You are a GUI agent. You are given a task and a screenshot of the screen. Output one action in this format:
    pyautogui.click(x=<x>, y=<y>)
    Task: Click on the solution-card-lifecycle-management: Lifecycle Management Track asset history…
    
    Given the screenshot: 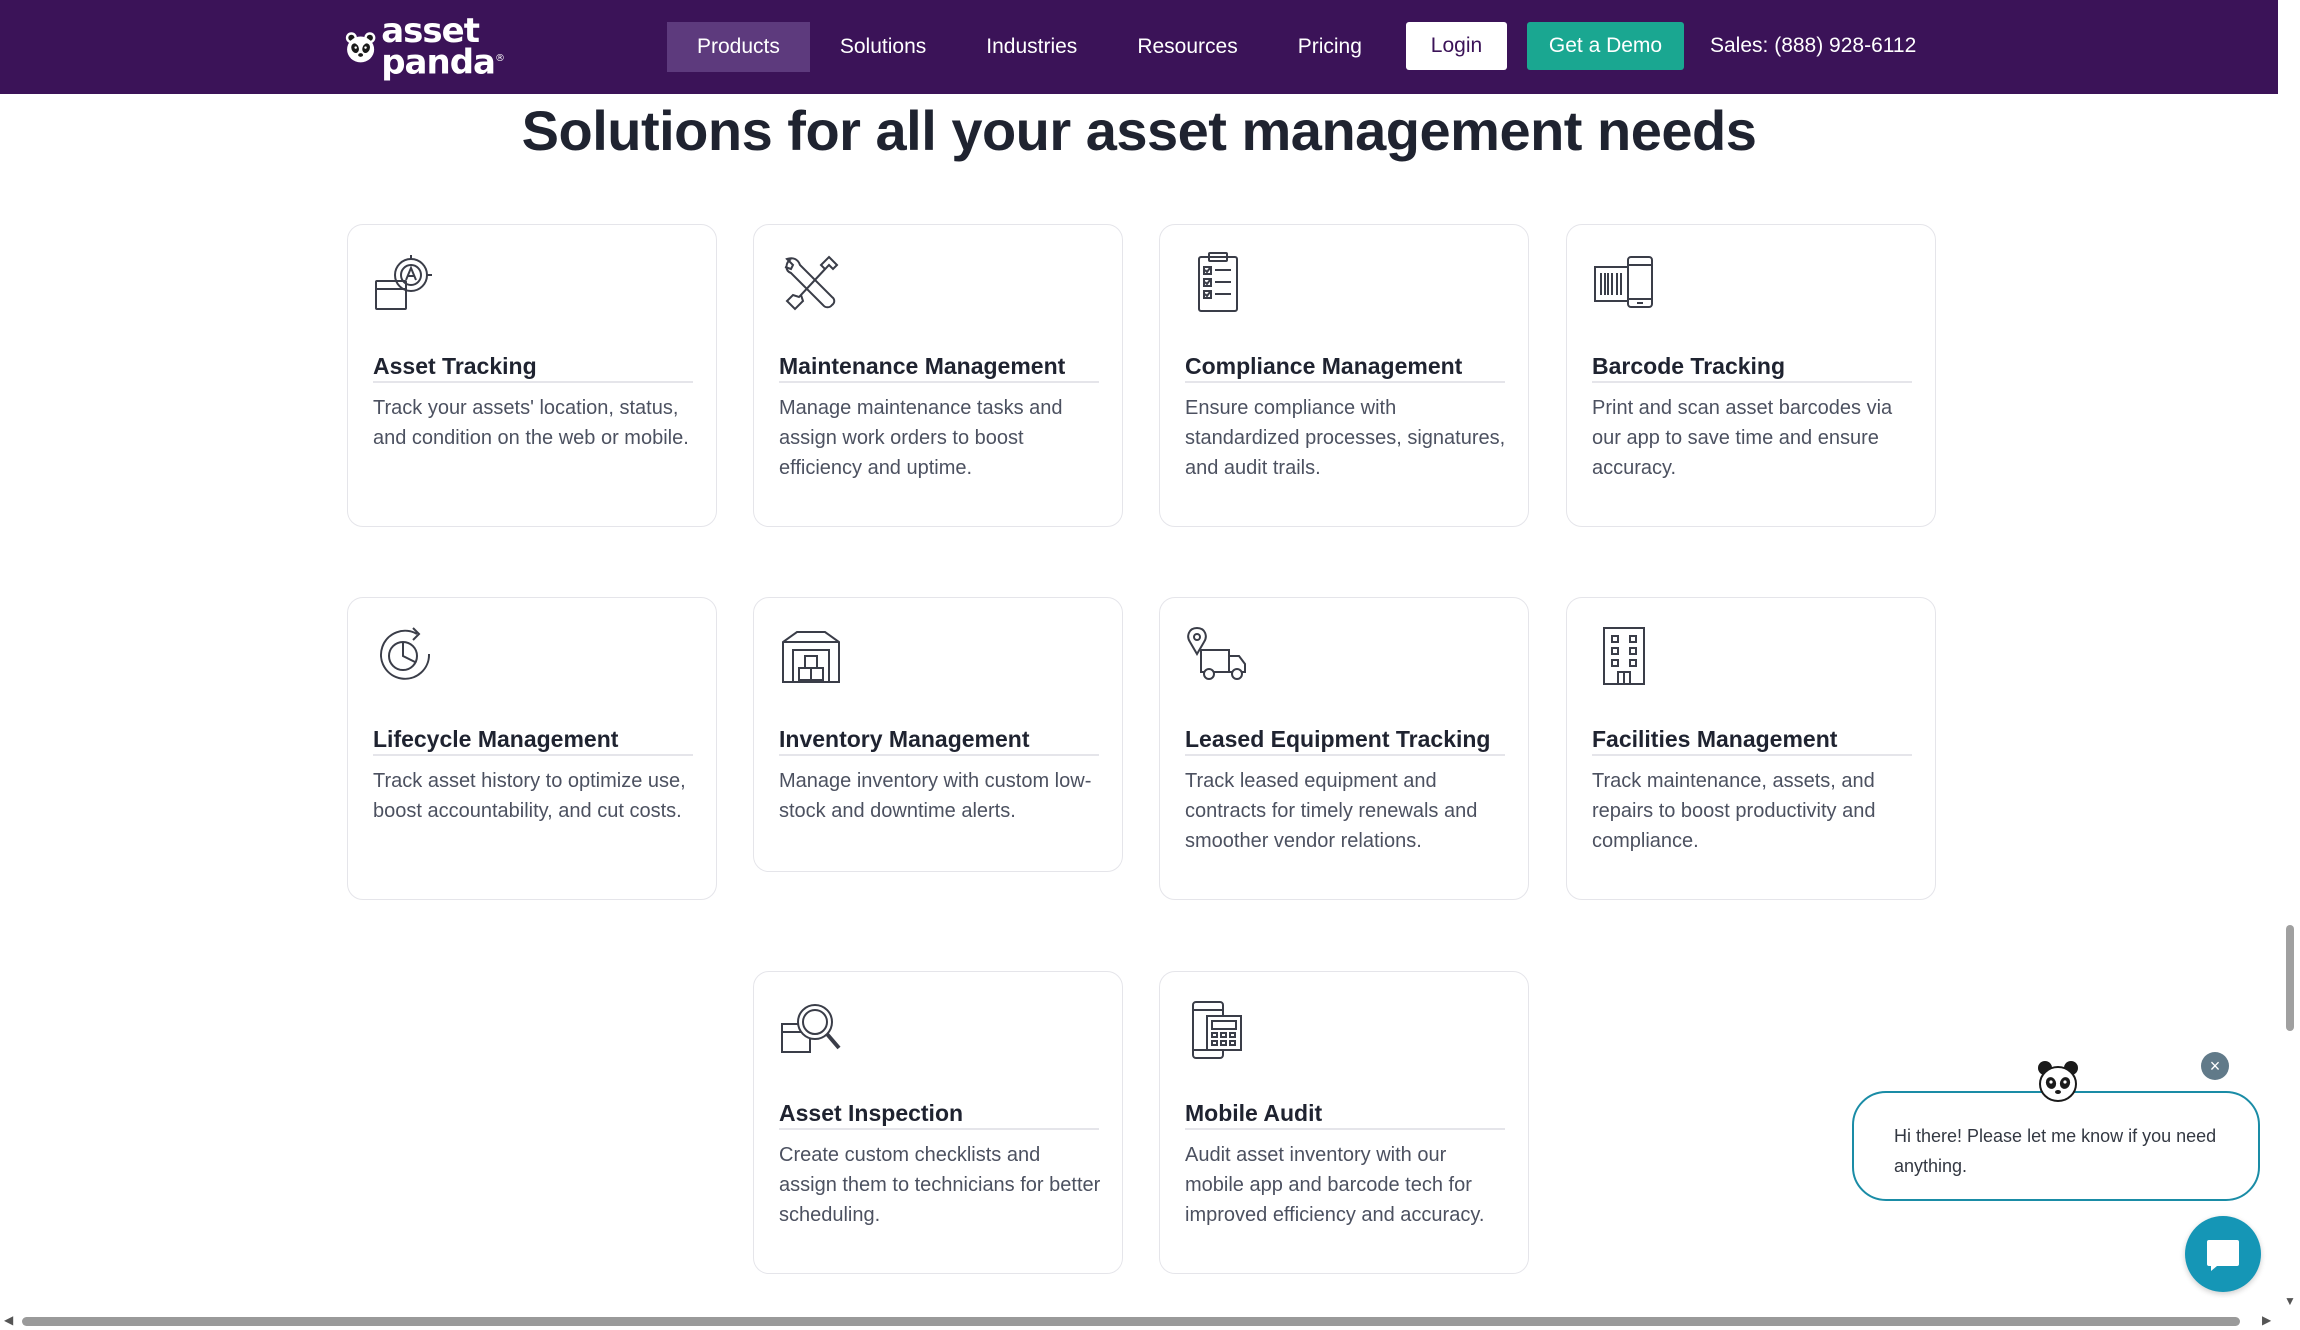 What is the action you would take?
    pyautogui.click(x=532, y=748)
    